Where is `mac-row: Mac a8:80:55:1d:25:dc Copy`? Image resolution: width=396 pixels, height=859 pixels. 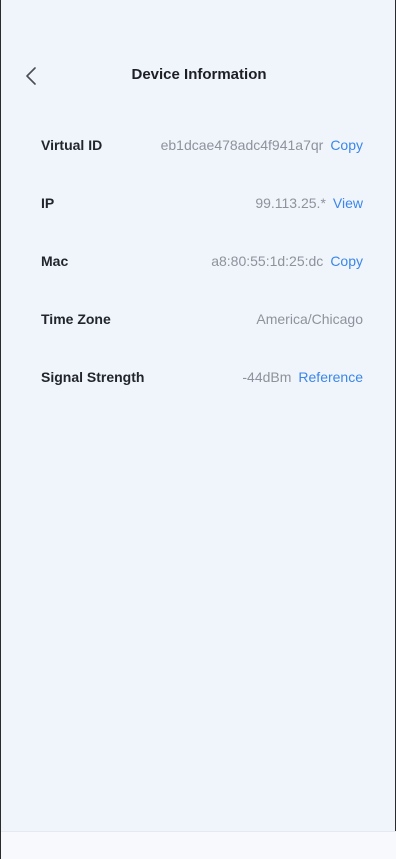 mac-row: Mac a8:80:55:1d:25:dc Copy is located at coordinates (198, 272).